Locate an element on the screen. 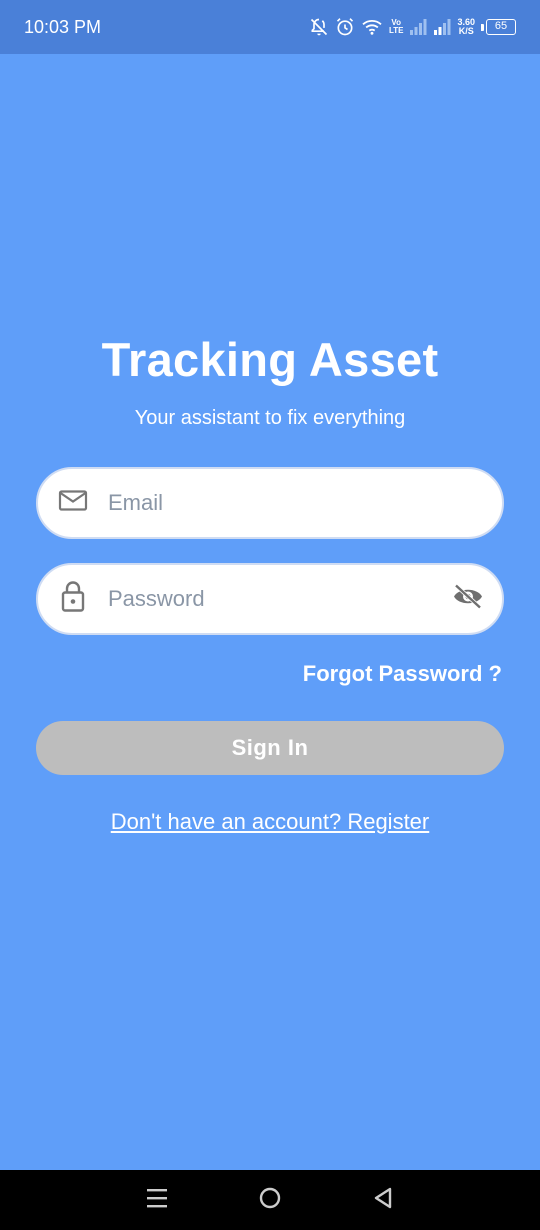  password-field is located at coordinates (270, 599).